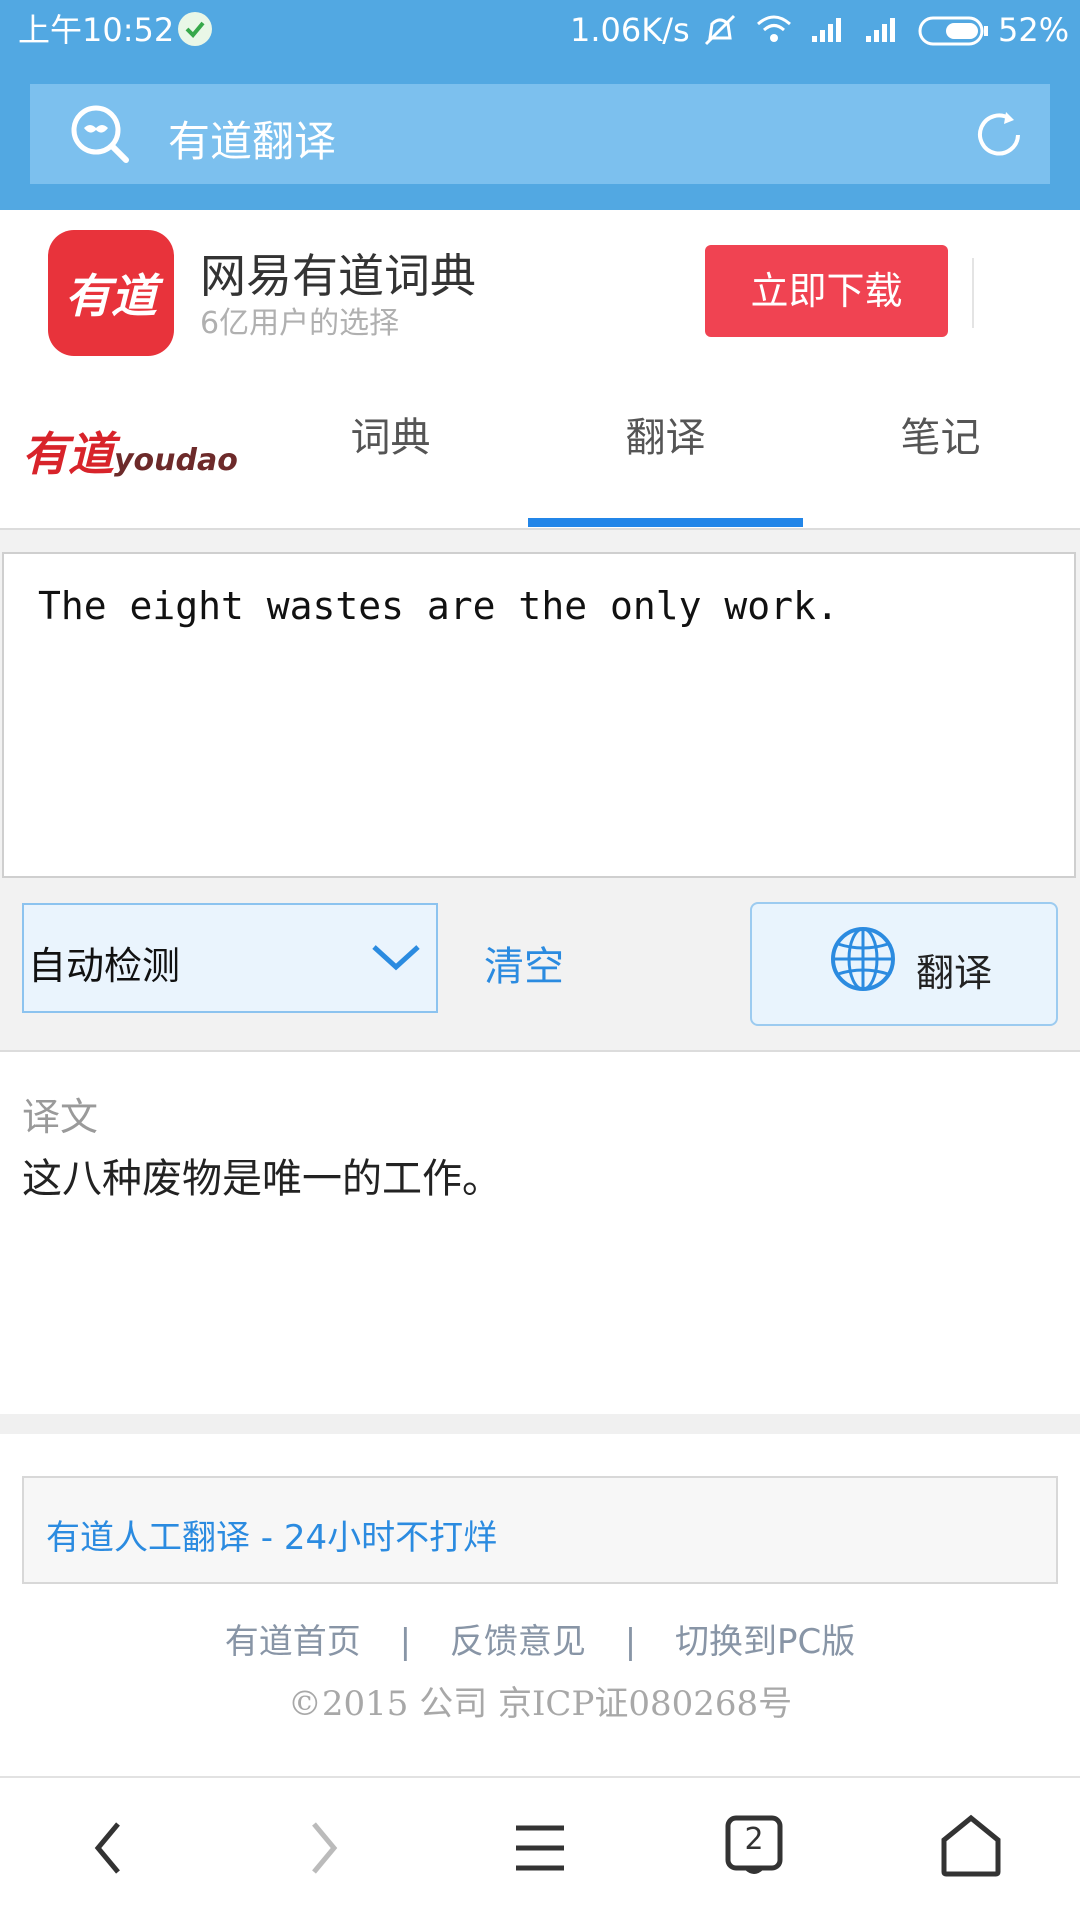  Describe the element at coordinates (60, 1117) in the screenshot. I see `result-title: 译文` at that location.